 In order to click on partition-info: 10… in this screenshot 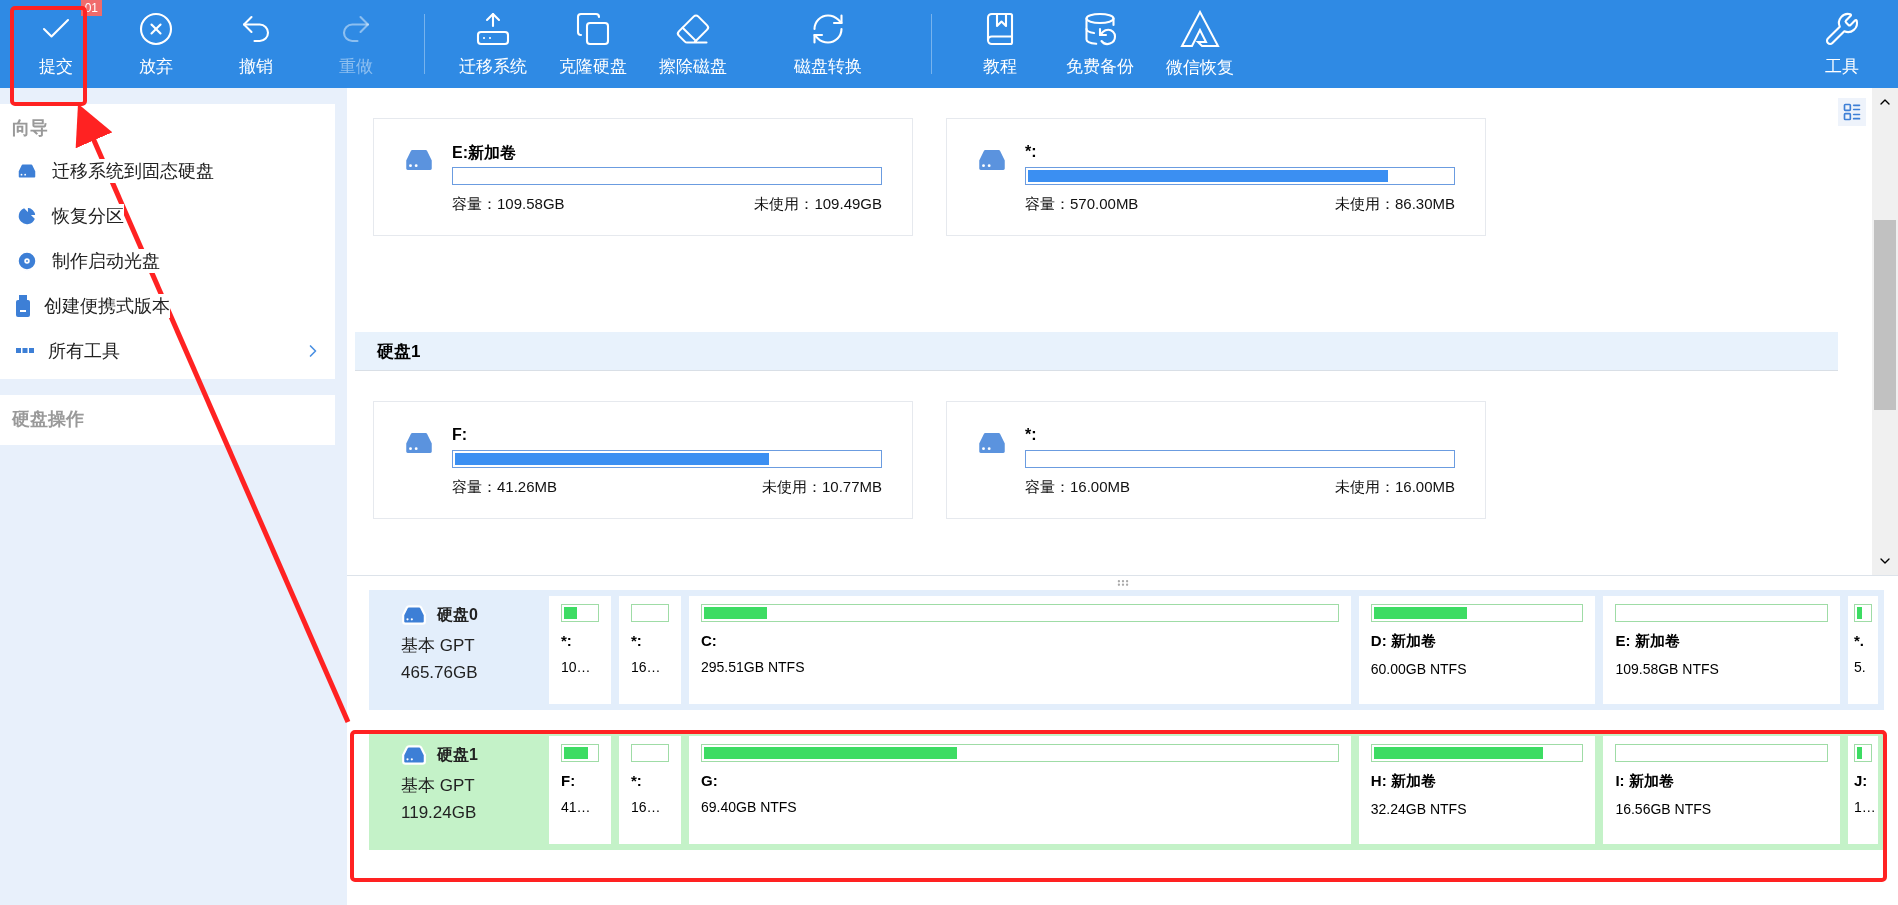, I will do `click(576, 667)`.